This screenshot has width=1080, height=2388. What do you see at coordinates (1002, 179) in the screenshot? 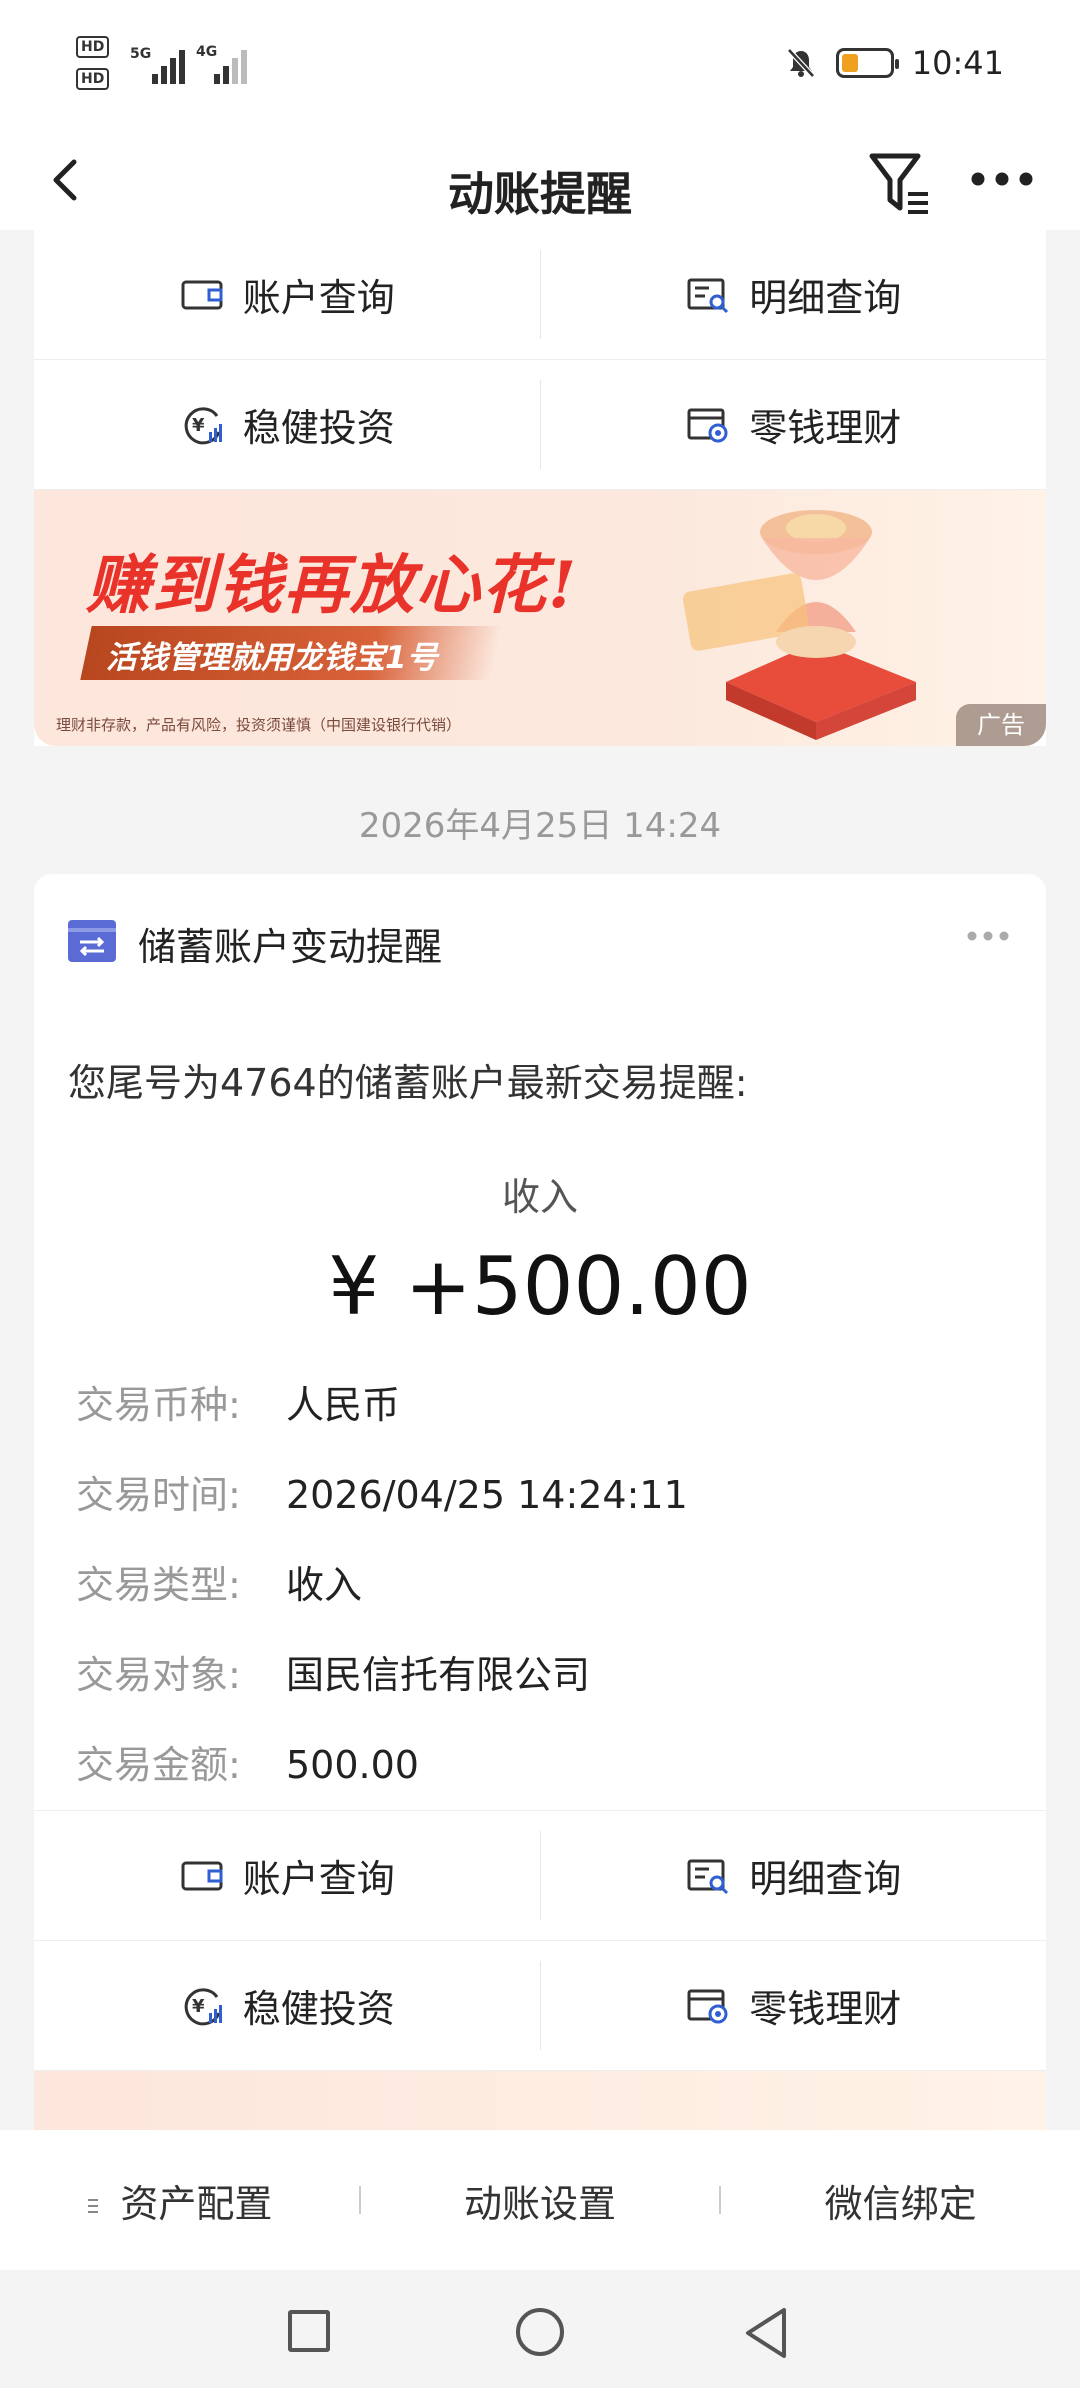
I see `more-options-icon` at bounding box center [1002, 179].